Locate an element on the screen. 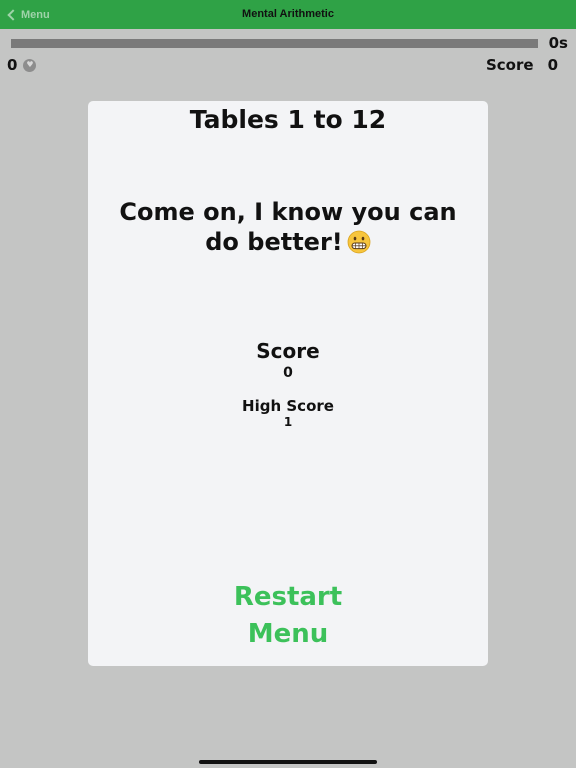 This screenshot has width=576, height=768. final-score-value: 0 is located at coordinates (288, 373).